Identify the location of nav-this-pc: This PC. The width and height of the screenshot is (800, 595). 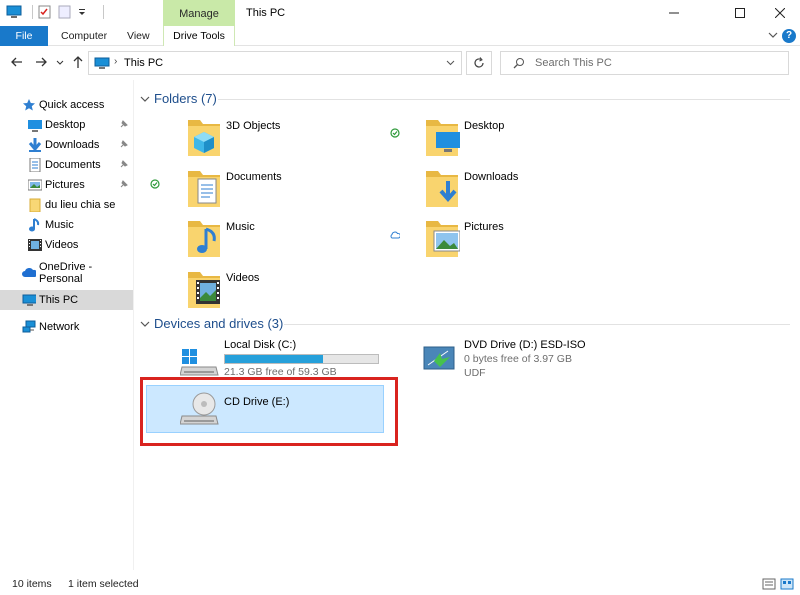
(66, 300).